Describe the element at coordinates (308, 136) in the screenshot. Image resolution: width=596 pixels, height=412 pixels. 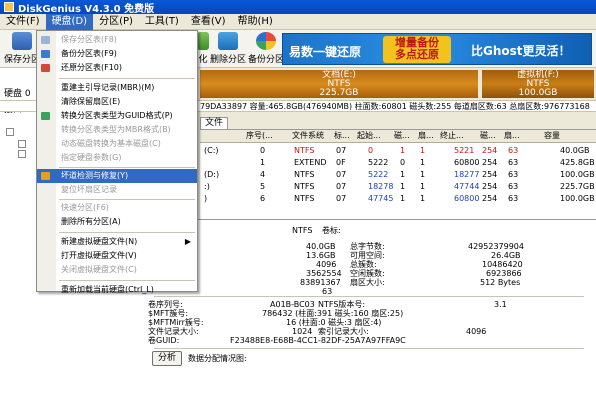
I see `header-fs: 文件系统` at that location.